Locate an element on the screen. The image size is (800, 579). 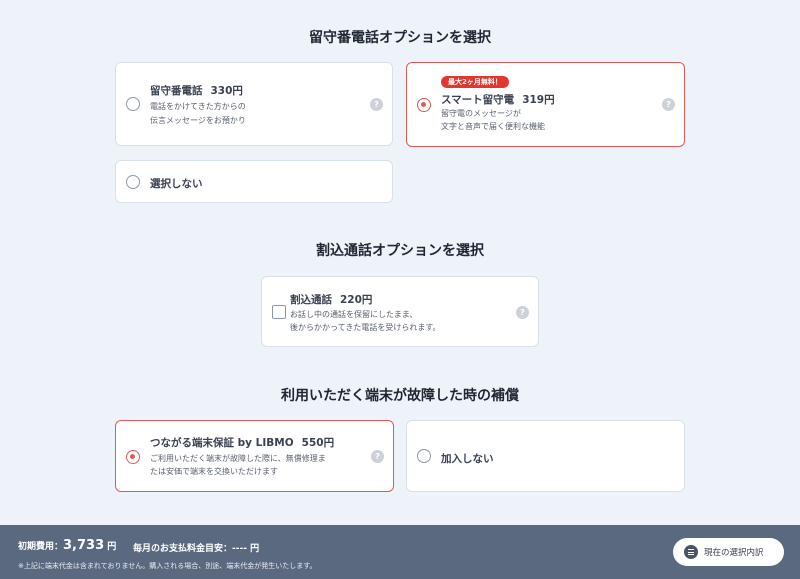
current-selection-button: 現在の選択内訳 is located at coordinates (728, 552).